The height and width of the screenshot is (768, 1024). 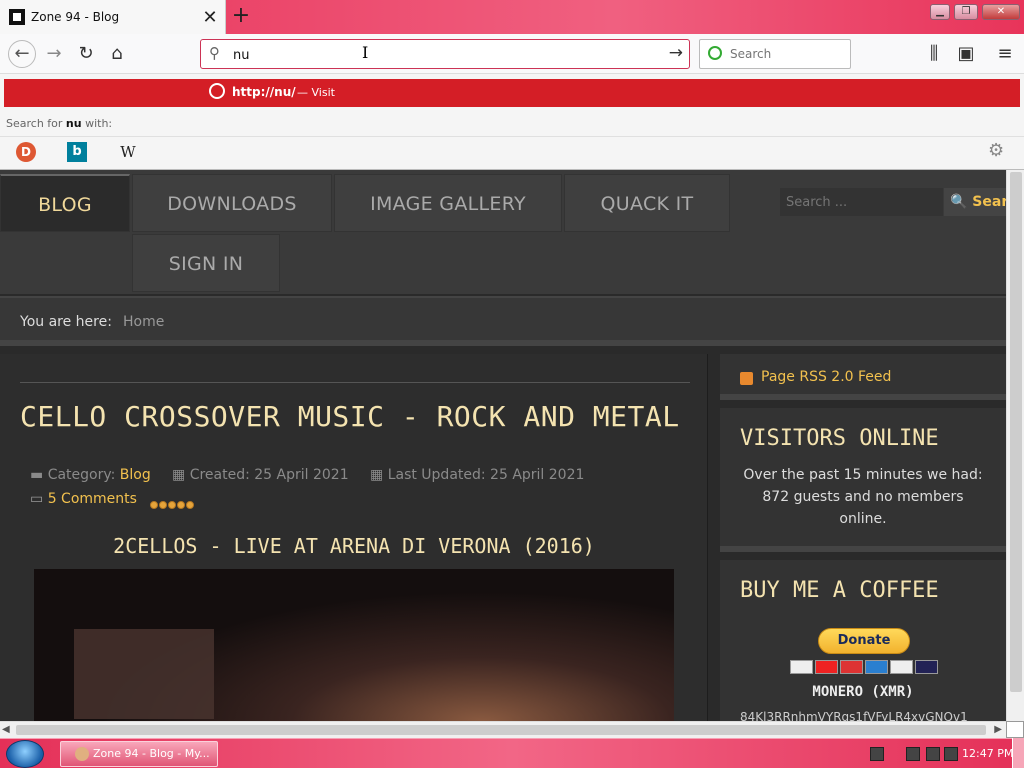 What do you see at coordinates (966, 12) in the screenshot?
I see `window-maximize-button: ❐` at bounding box center [966, 12].